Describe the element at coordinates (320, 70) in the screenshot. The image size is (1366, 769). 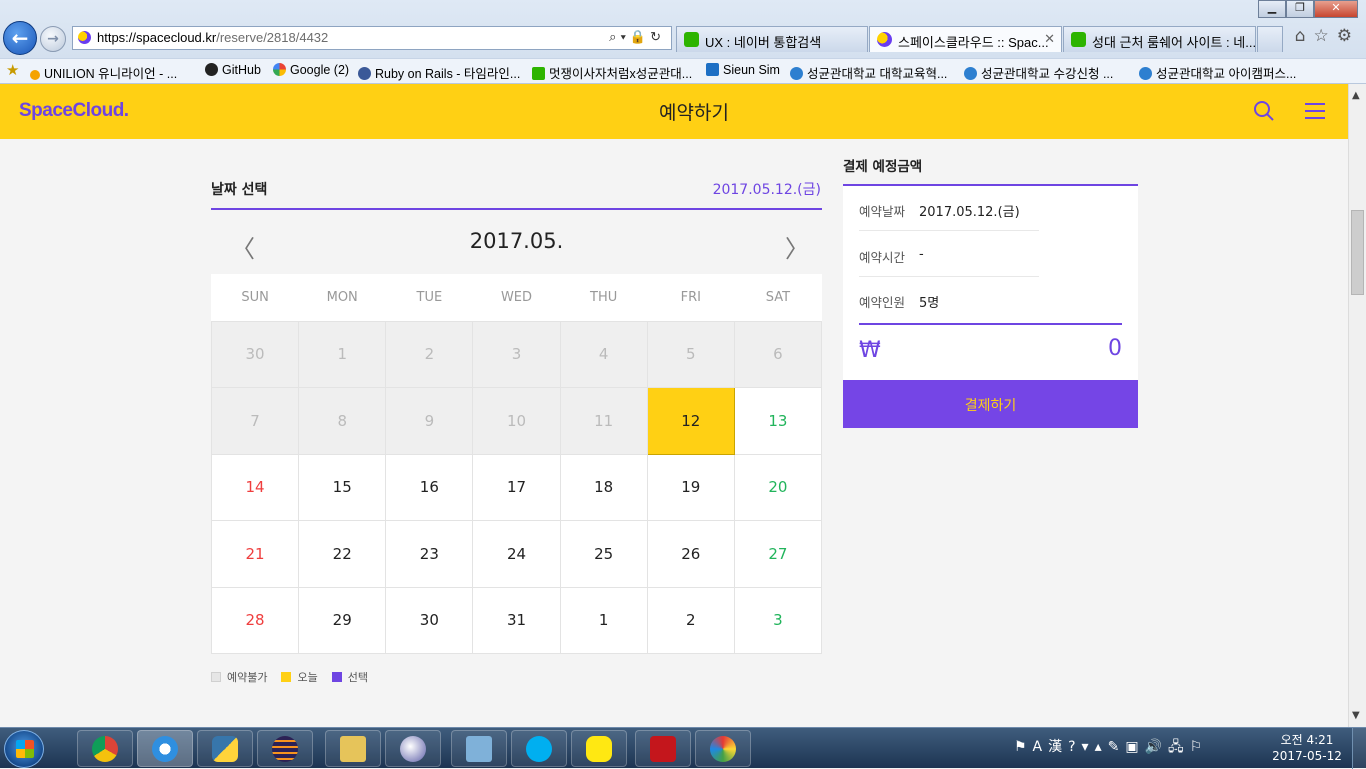
I see `favorite-label: Google (2)` at that location.